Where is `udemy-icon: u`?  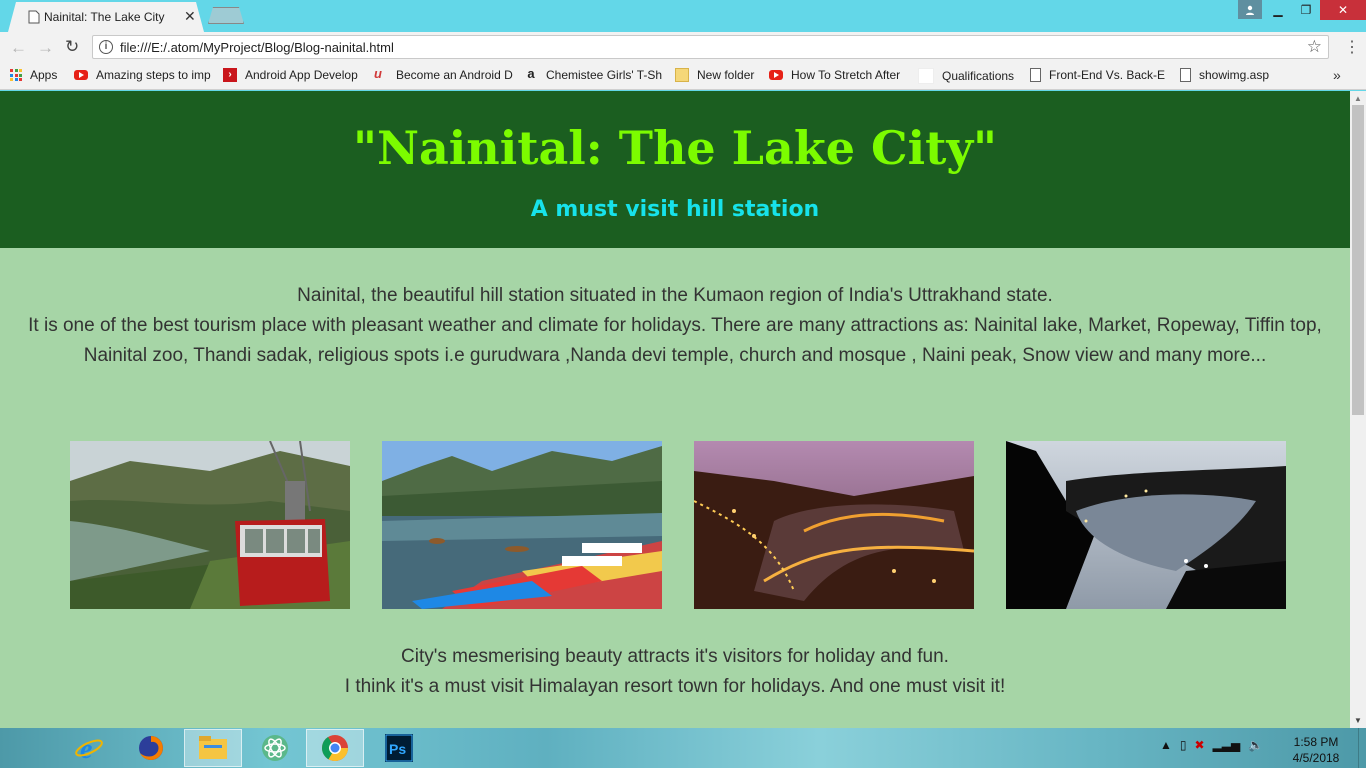
udemy-icon: u is located at coordinates (378, 73).